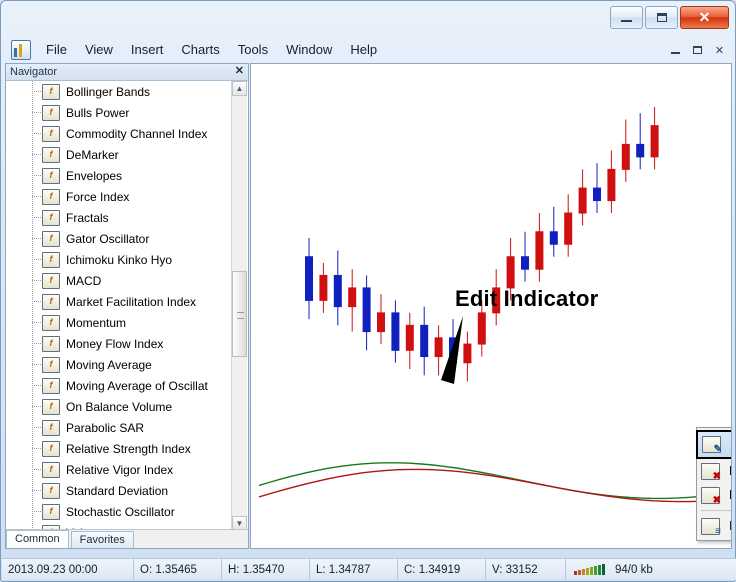 This screenshot has width=736, height=582. I want to click on tree-item-momentum: f Momentum, so click(127, 322).